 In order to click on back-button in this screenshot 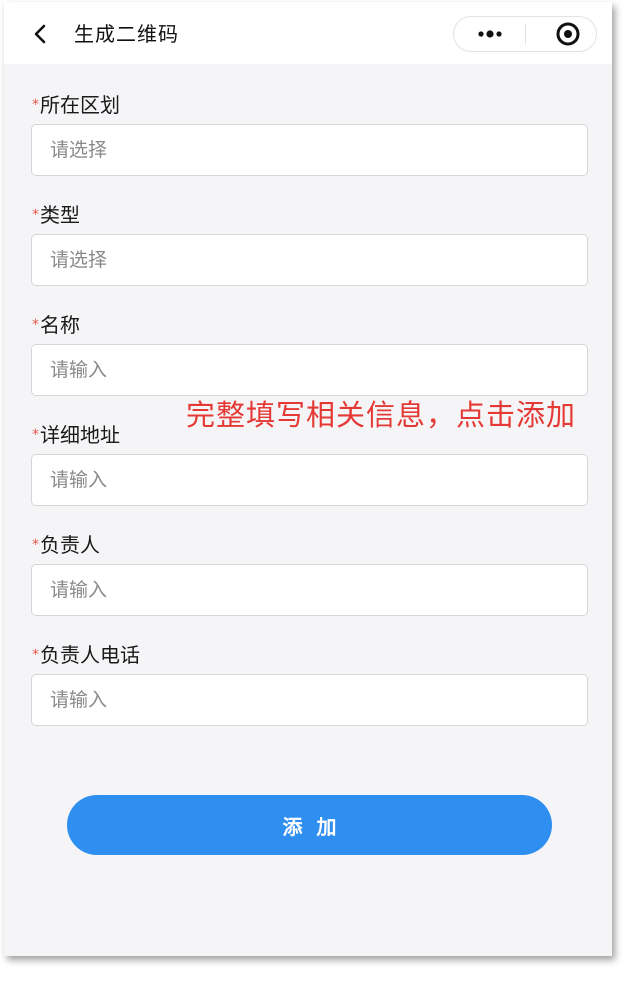, I will do `click(40, 34)`.